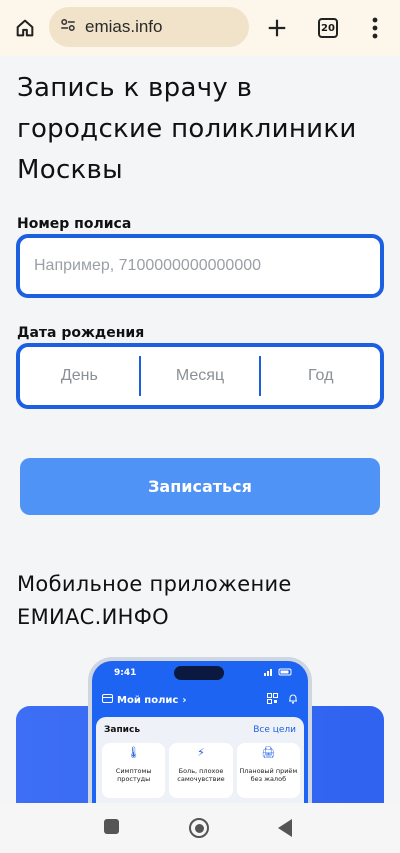 The height and width of the screenshot is (853, 400). I want to click on submit-button: Записаться, so click(200, 486).